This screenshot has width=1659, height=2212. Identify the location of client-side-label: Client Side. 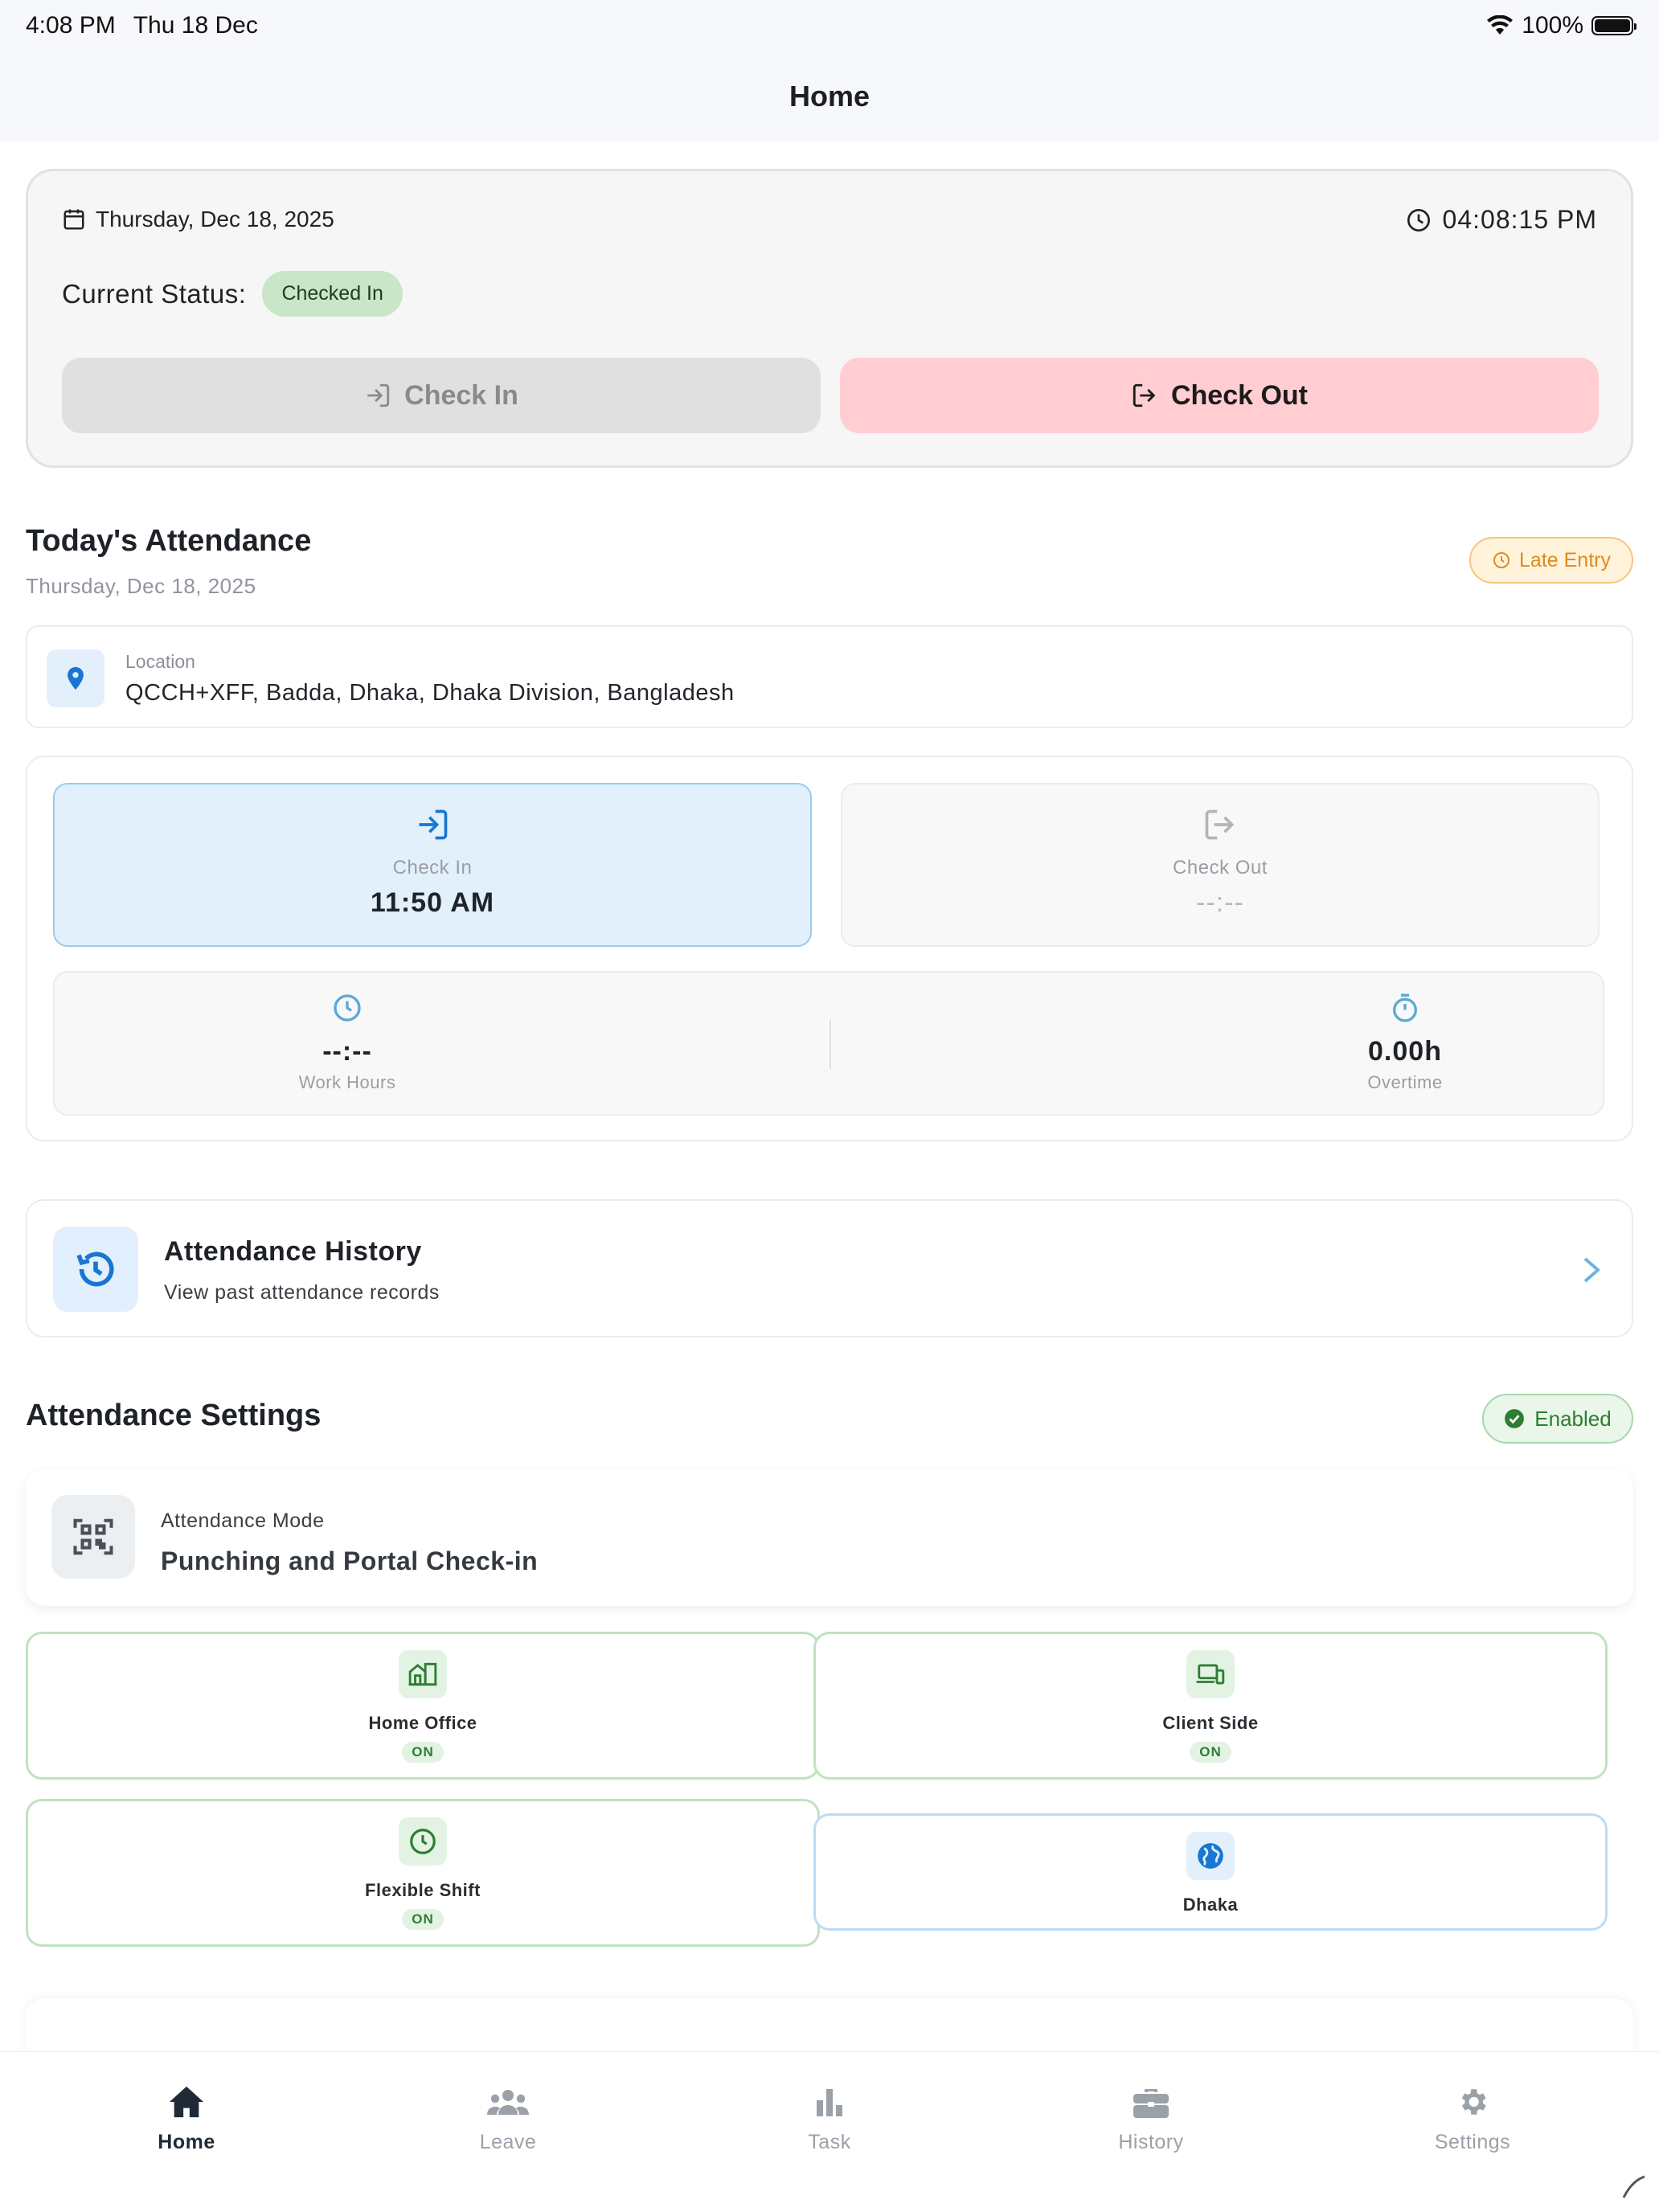
(1210, 1723).